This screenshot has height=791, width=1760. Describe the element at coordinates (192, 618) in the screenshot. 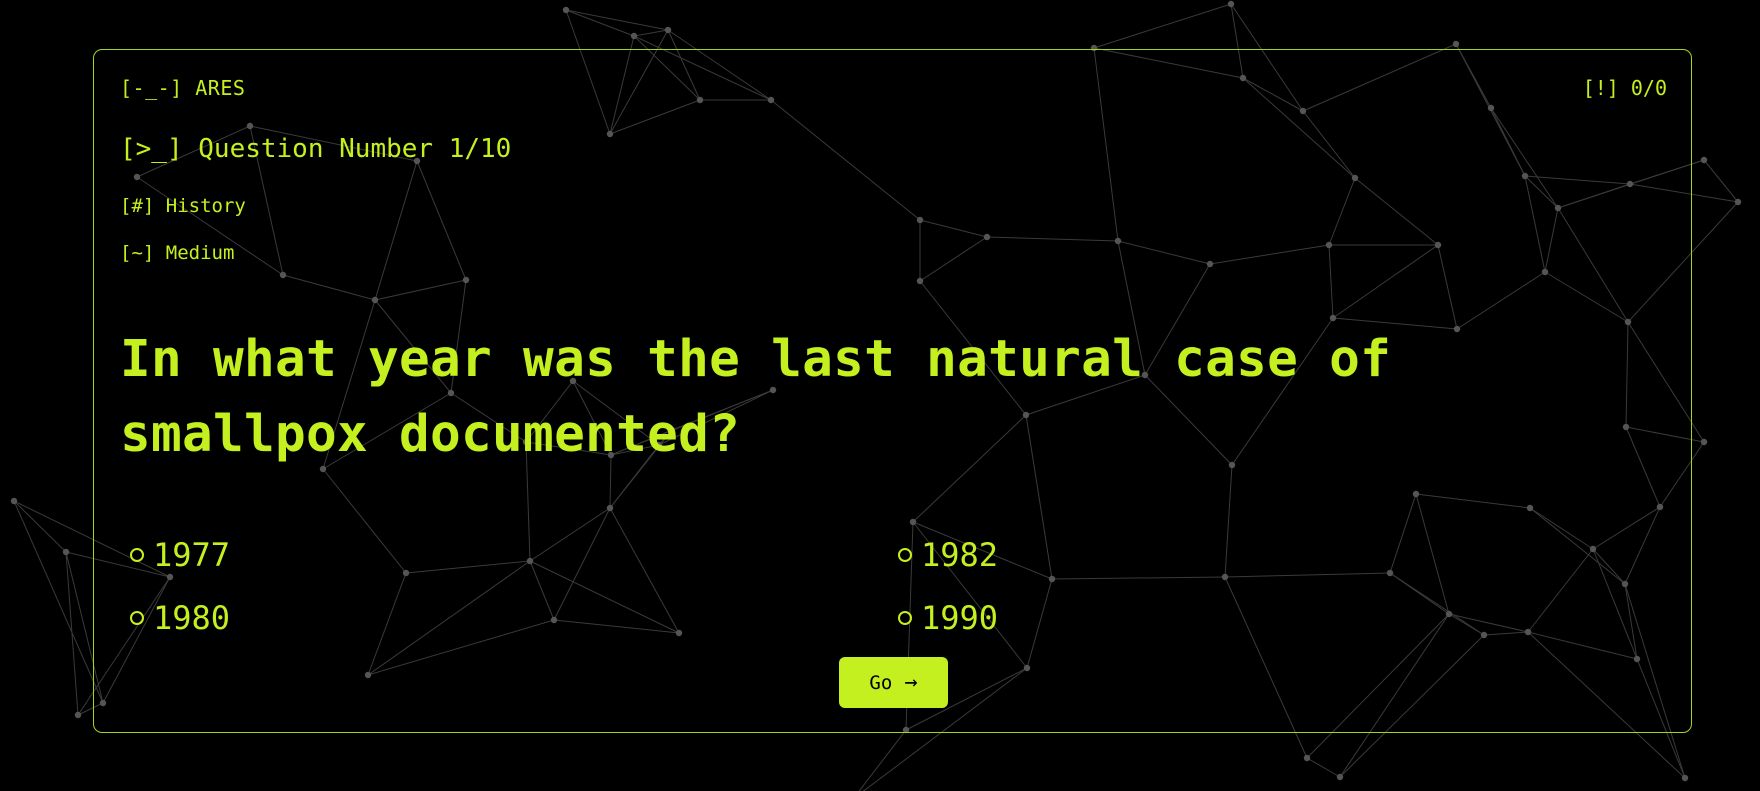

I see `answer-option-label: 1980` at that location.